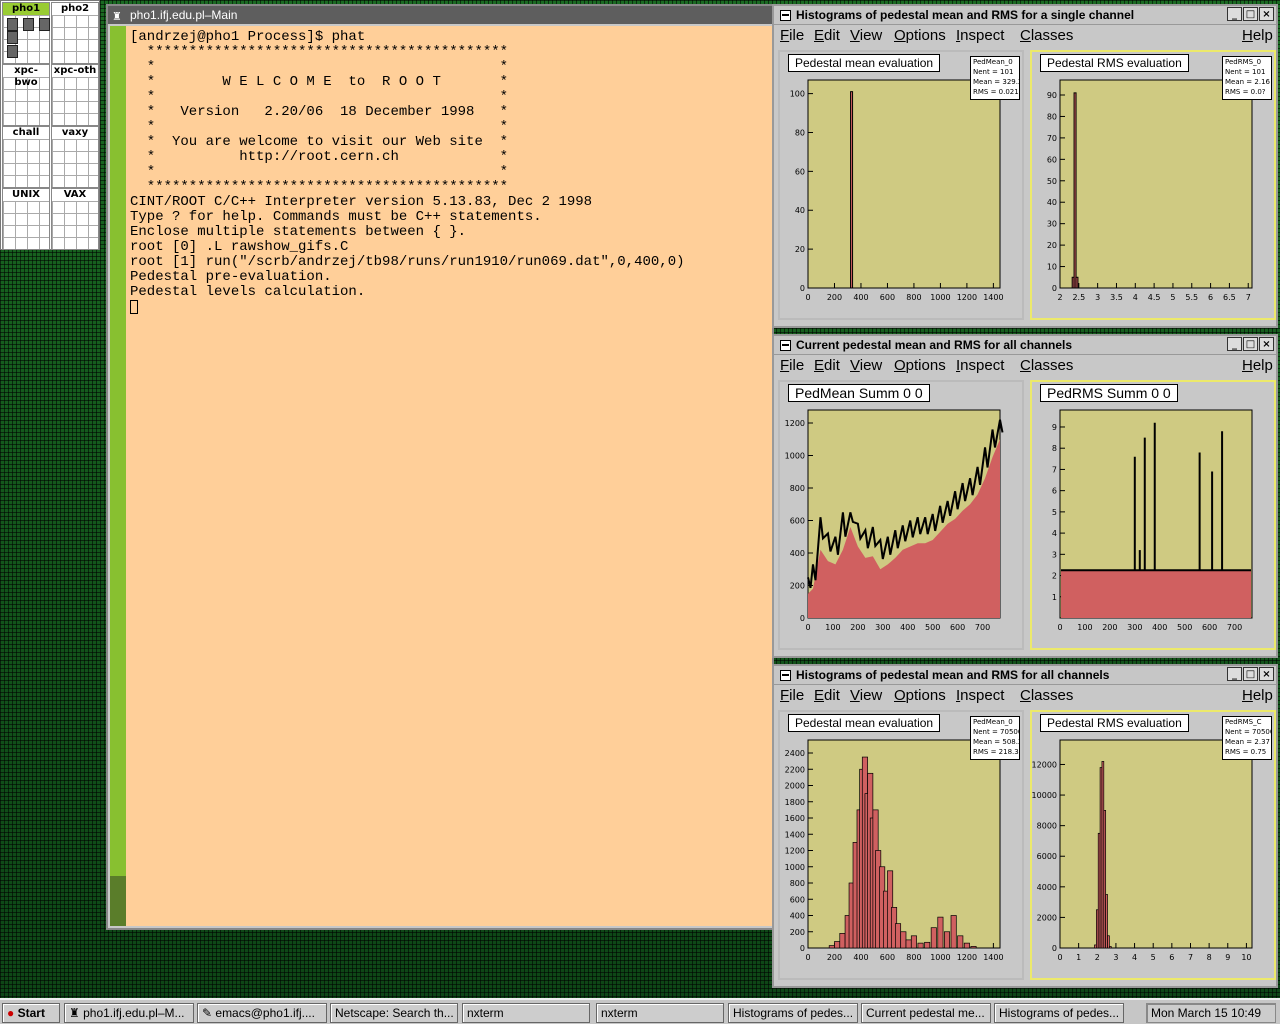  Describe the element at coordinates (440, 15) in the screenshot. I see `terminal-titlebar: ♜ pho1.ifj.edu.pl–Main` at that location.